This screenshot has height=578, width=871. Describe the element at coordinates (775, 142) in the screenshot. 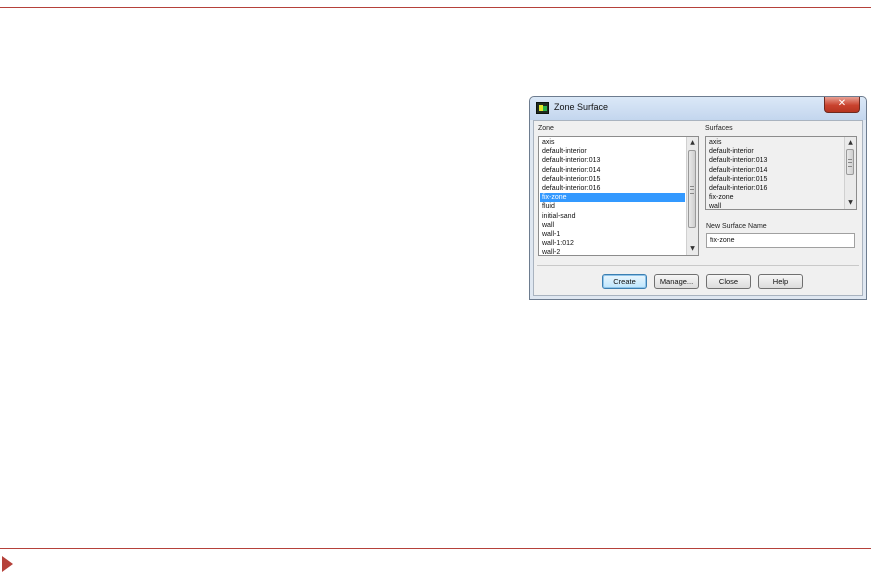

I see `surfaces-list-item: axis` at that location.